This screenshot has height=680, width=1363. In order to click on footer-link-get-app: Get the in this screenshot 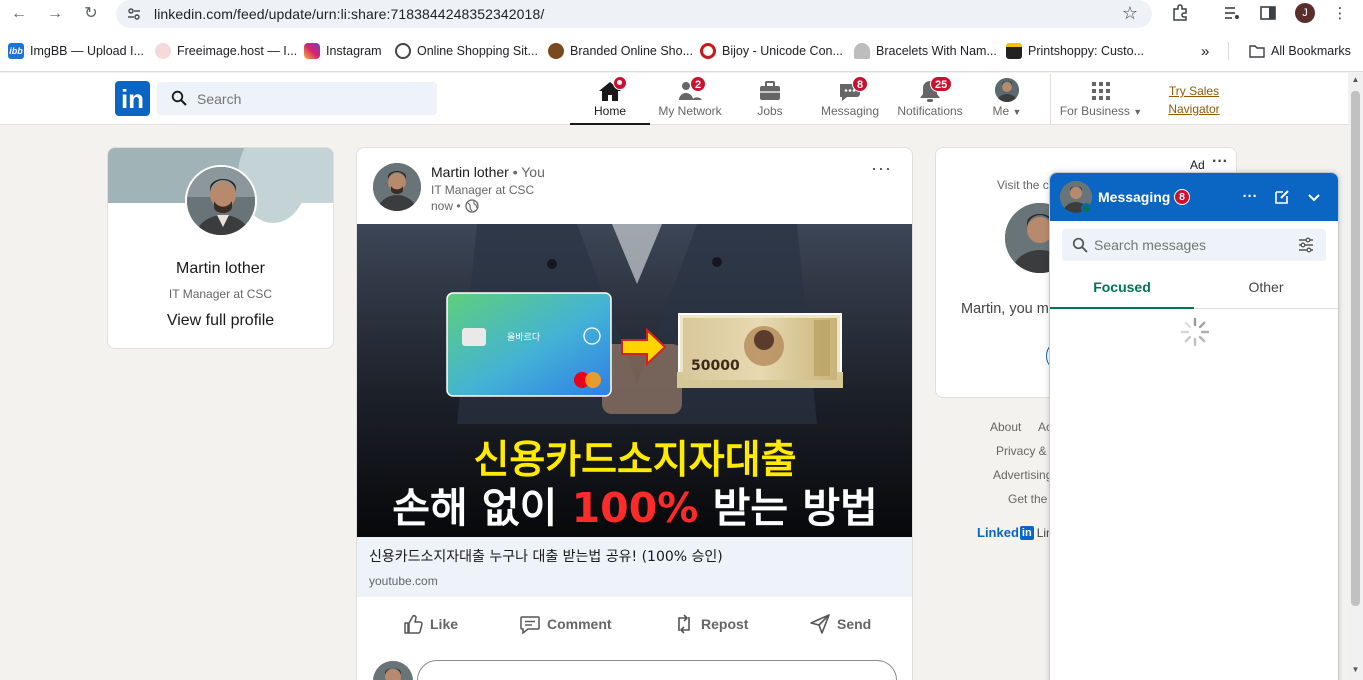, I will do `click(1027, 499)`.